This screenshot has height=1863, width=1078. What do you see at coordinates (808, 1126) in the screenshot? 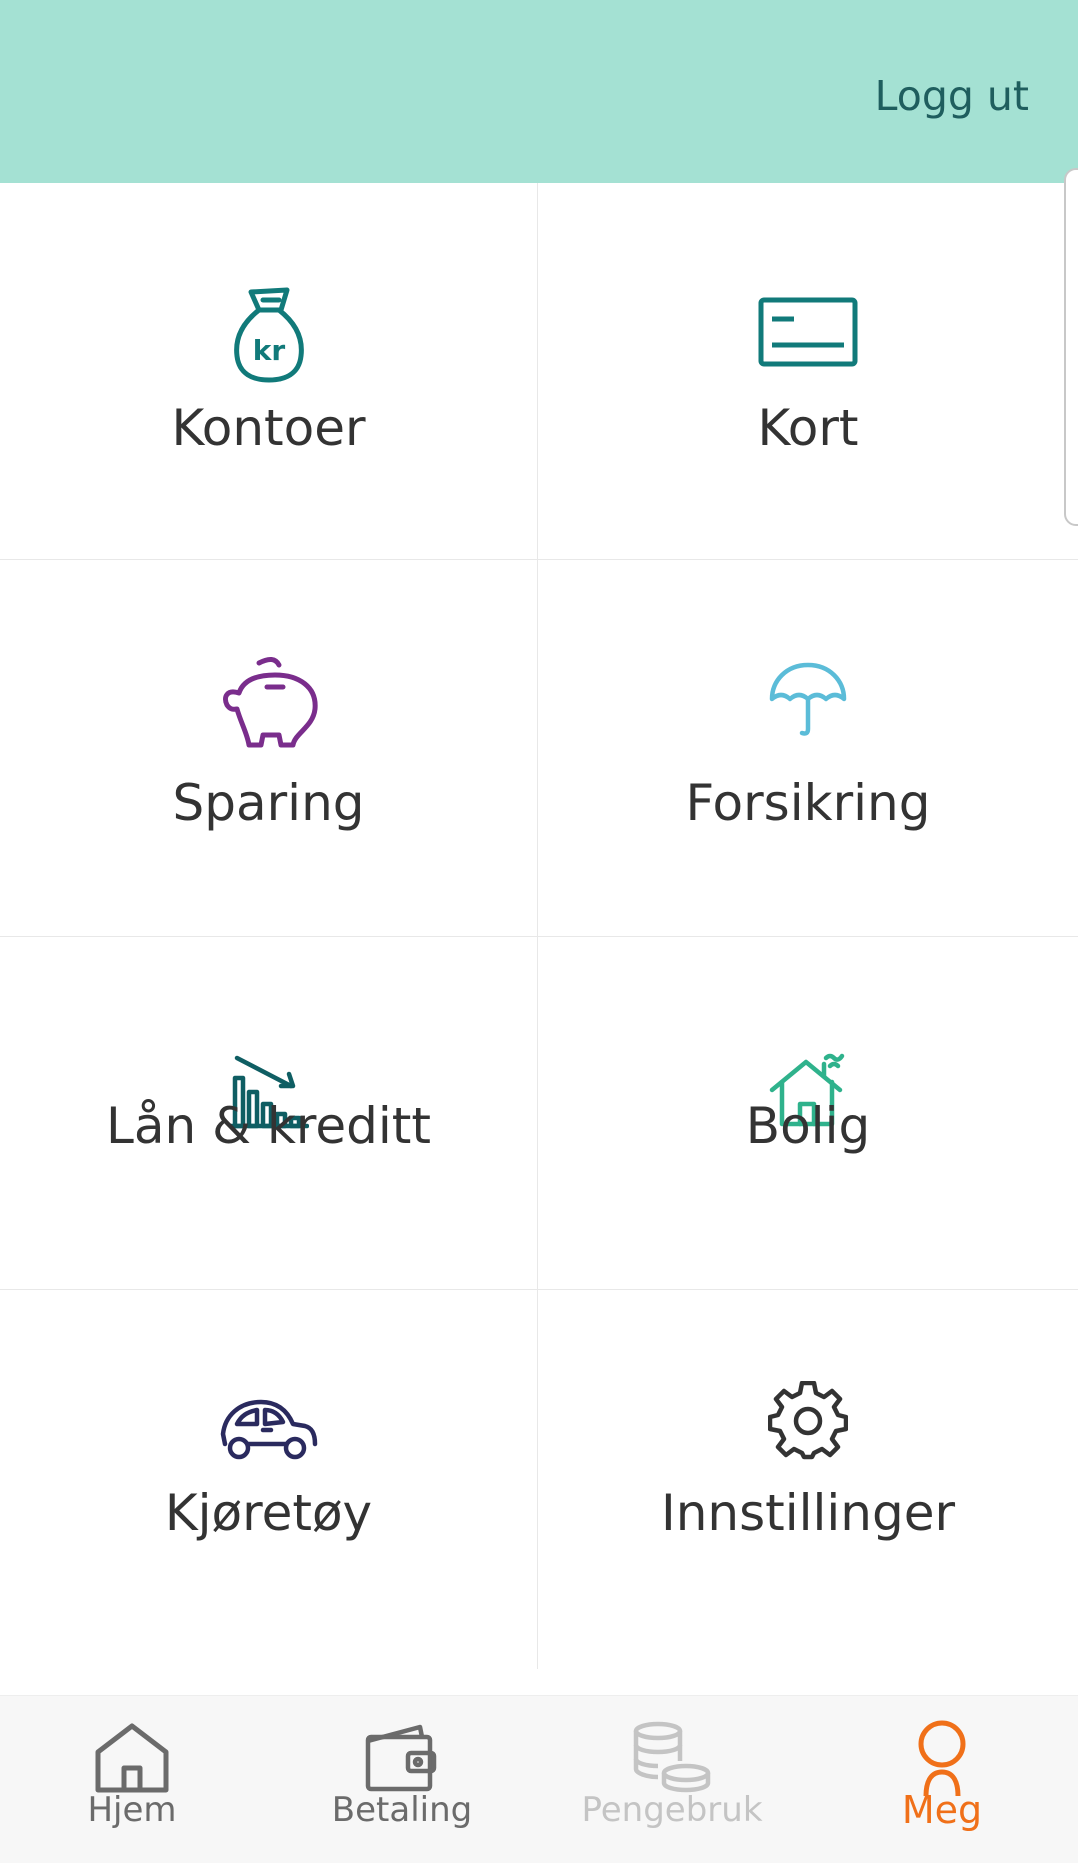
I see `menu-tile-label: Bolig` at bounding box center [808, 1126].